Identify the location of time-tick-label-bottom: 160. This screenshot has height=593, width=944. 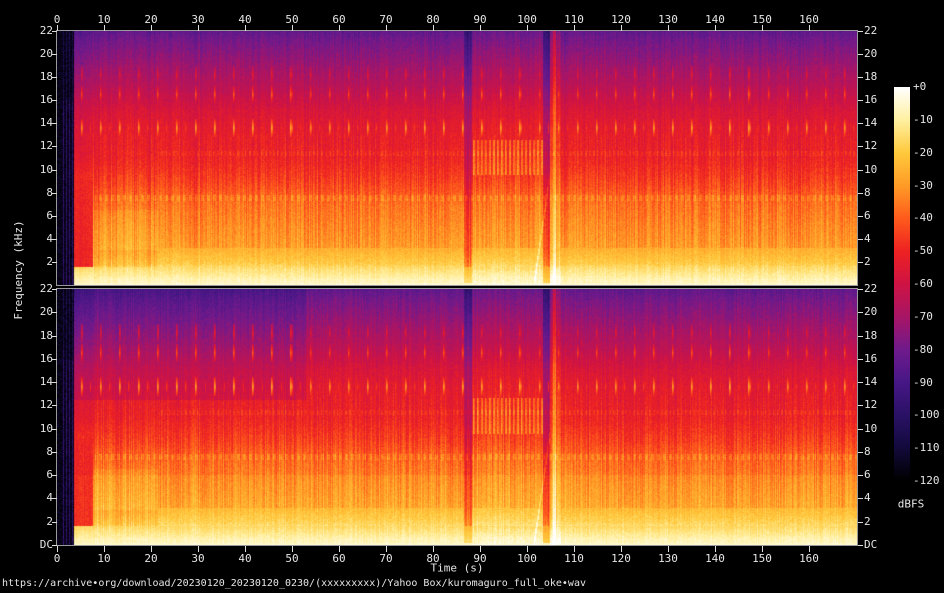
(809, 558).